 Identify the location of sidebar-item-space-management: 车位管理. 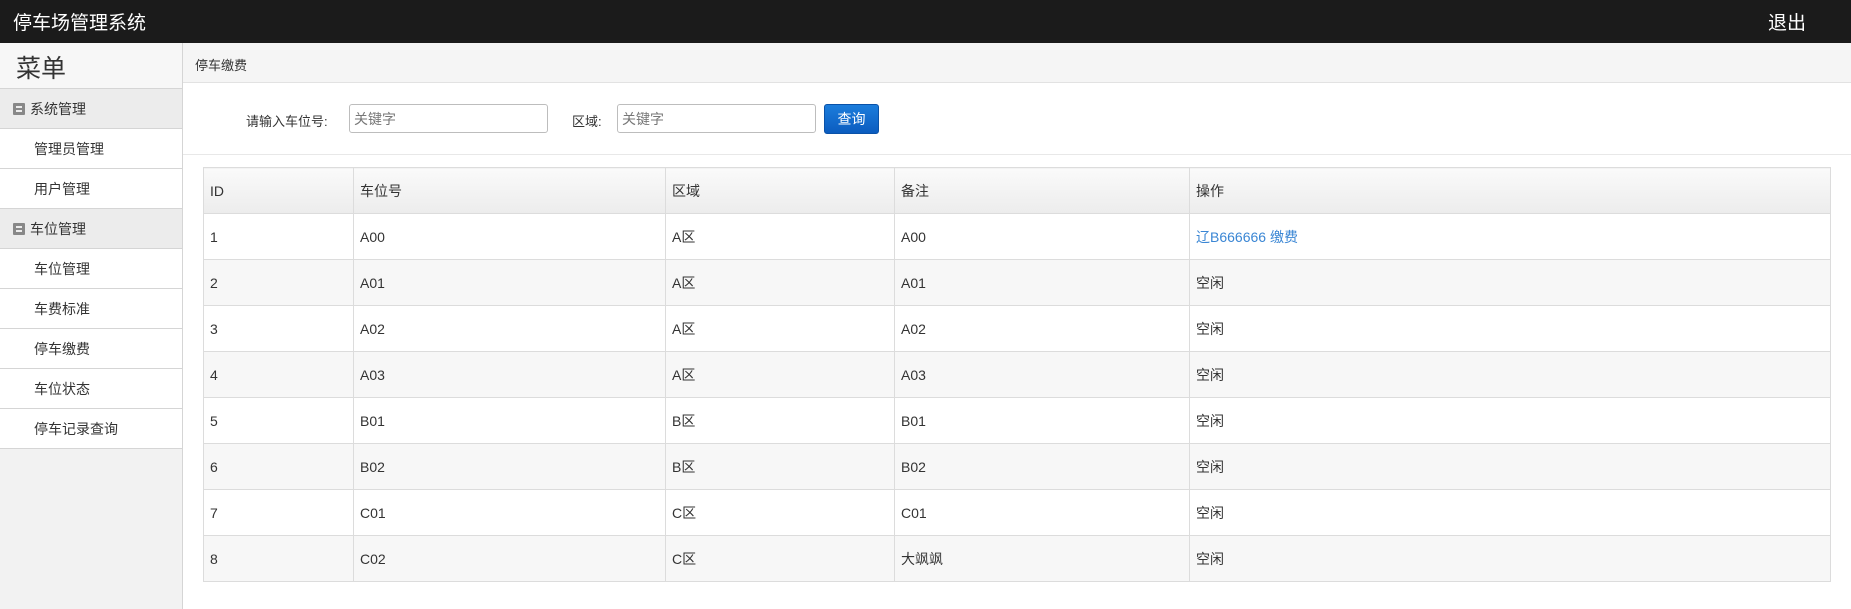
(91, 269).